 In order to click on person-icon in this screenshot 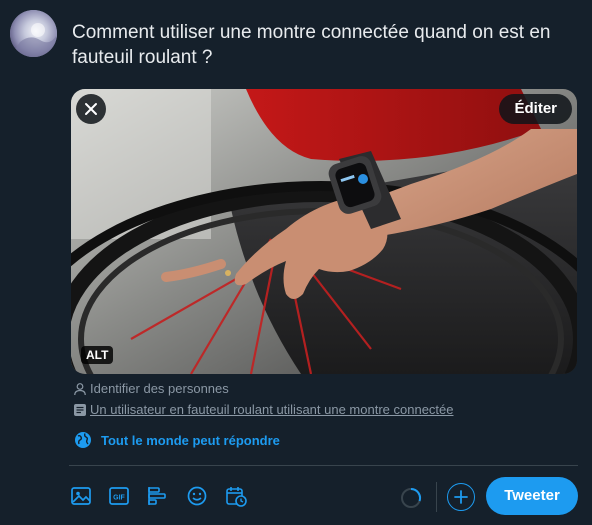, I will do `click(80, 388)`.